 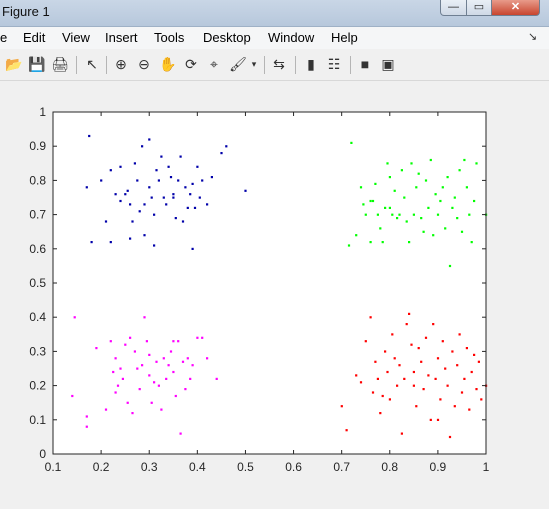 What do you see at coordinates (121, 37) in the screenshot?
I see `menu-insert: Insert` at bounding box center [121, 37].